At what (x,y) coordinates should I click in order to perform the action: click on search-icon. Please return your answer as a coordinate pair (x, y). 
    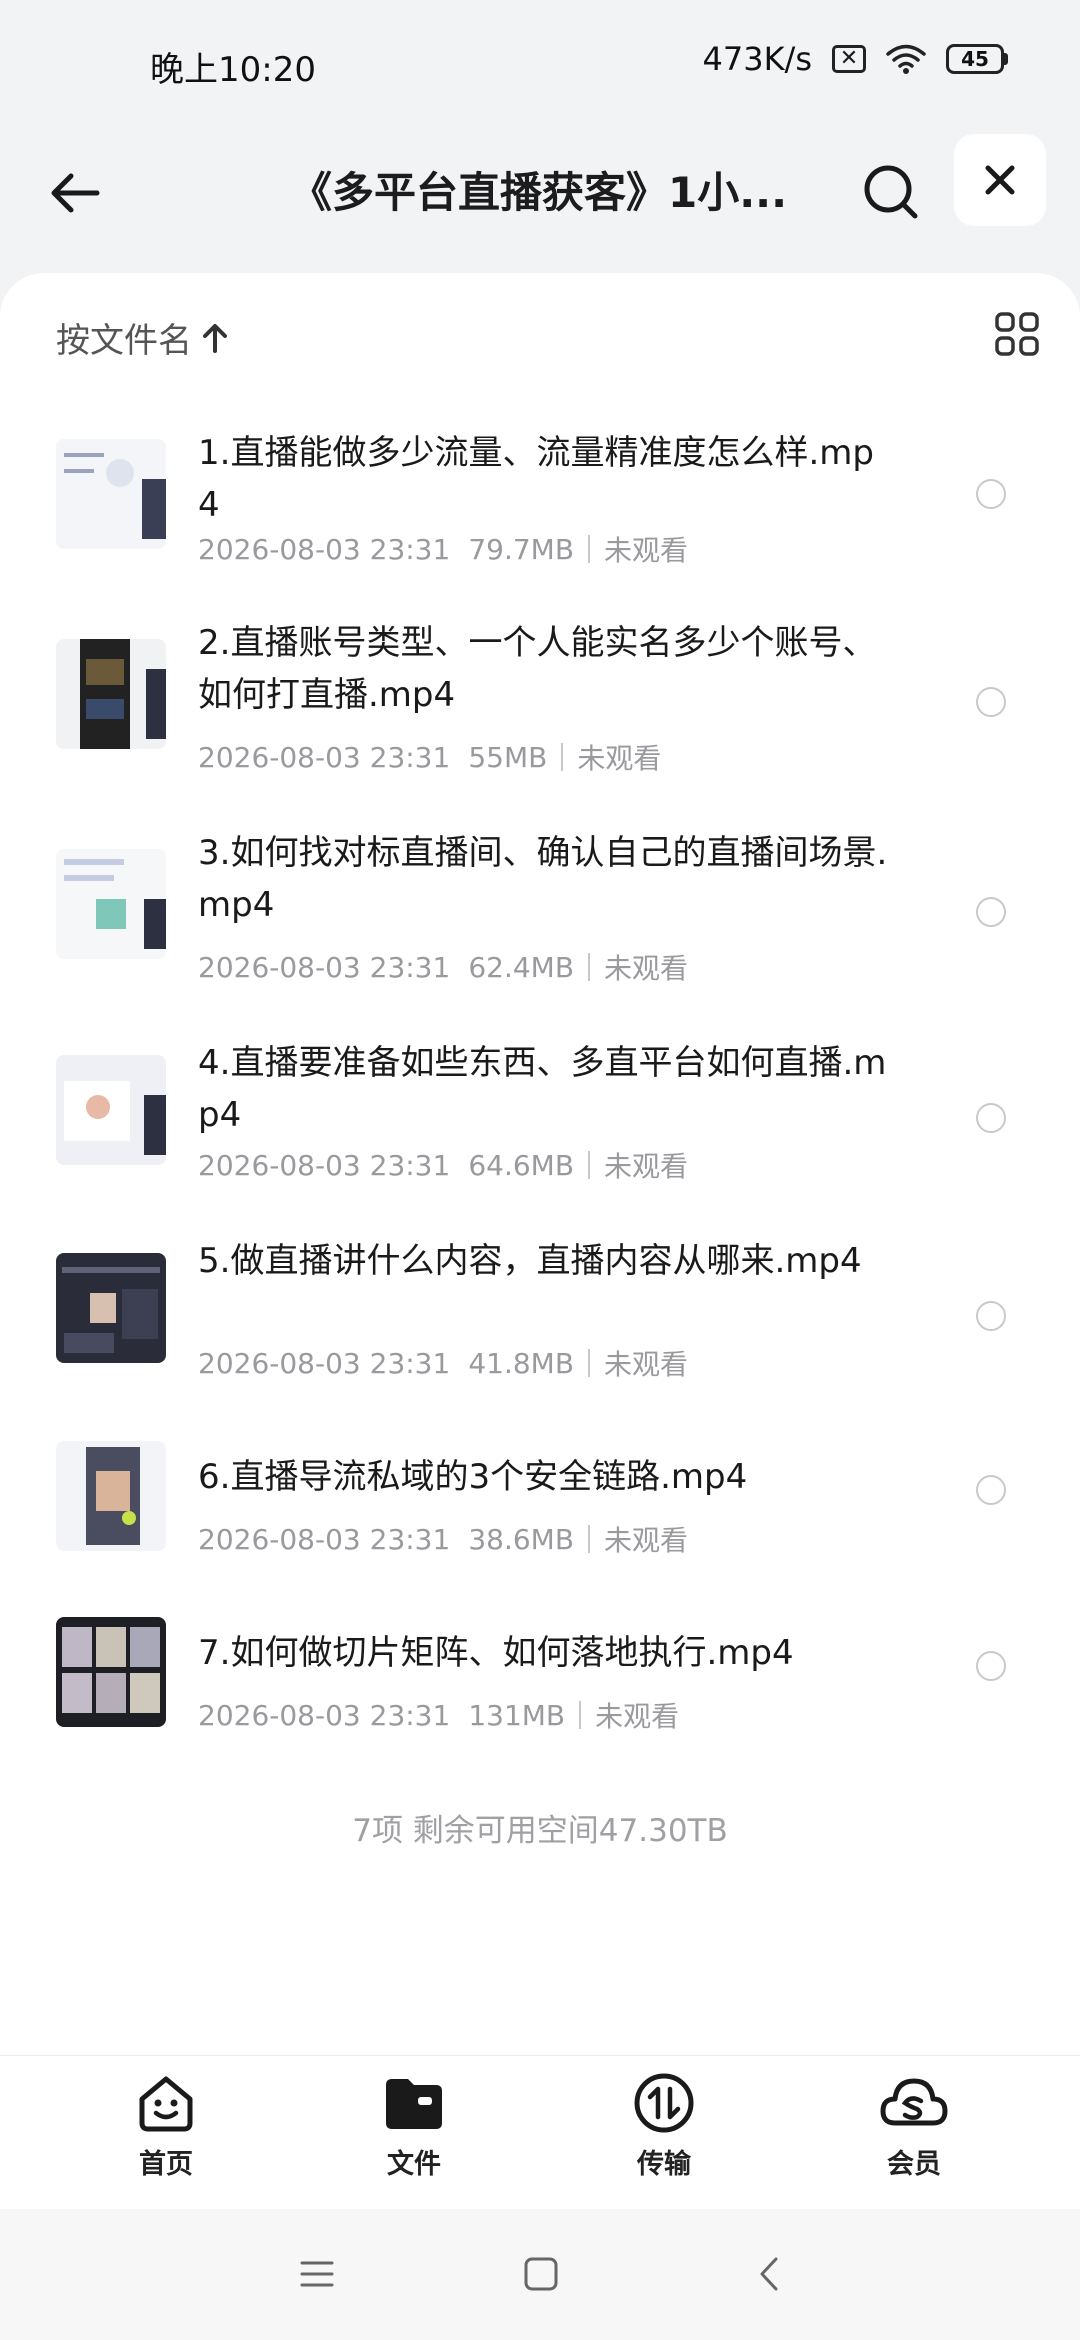
    Looking at the image, I should click on (891, 192).